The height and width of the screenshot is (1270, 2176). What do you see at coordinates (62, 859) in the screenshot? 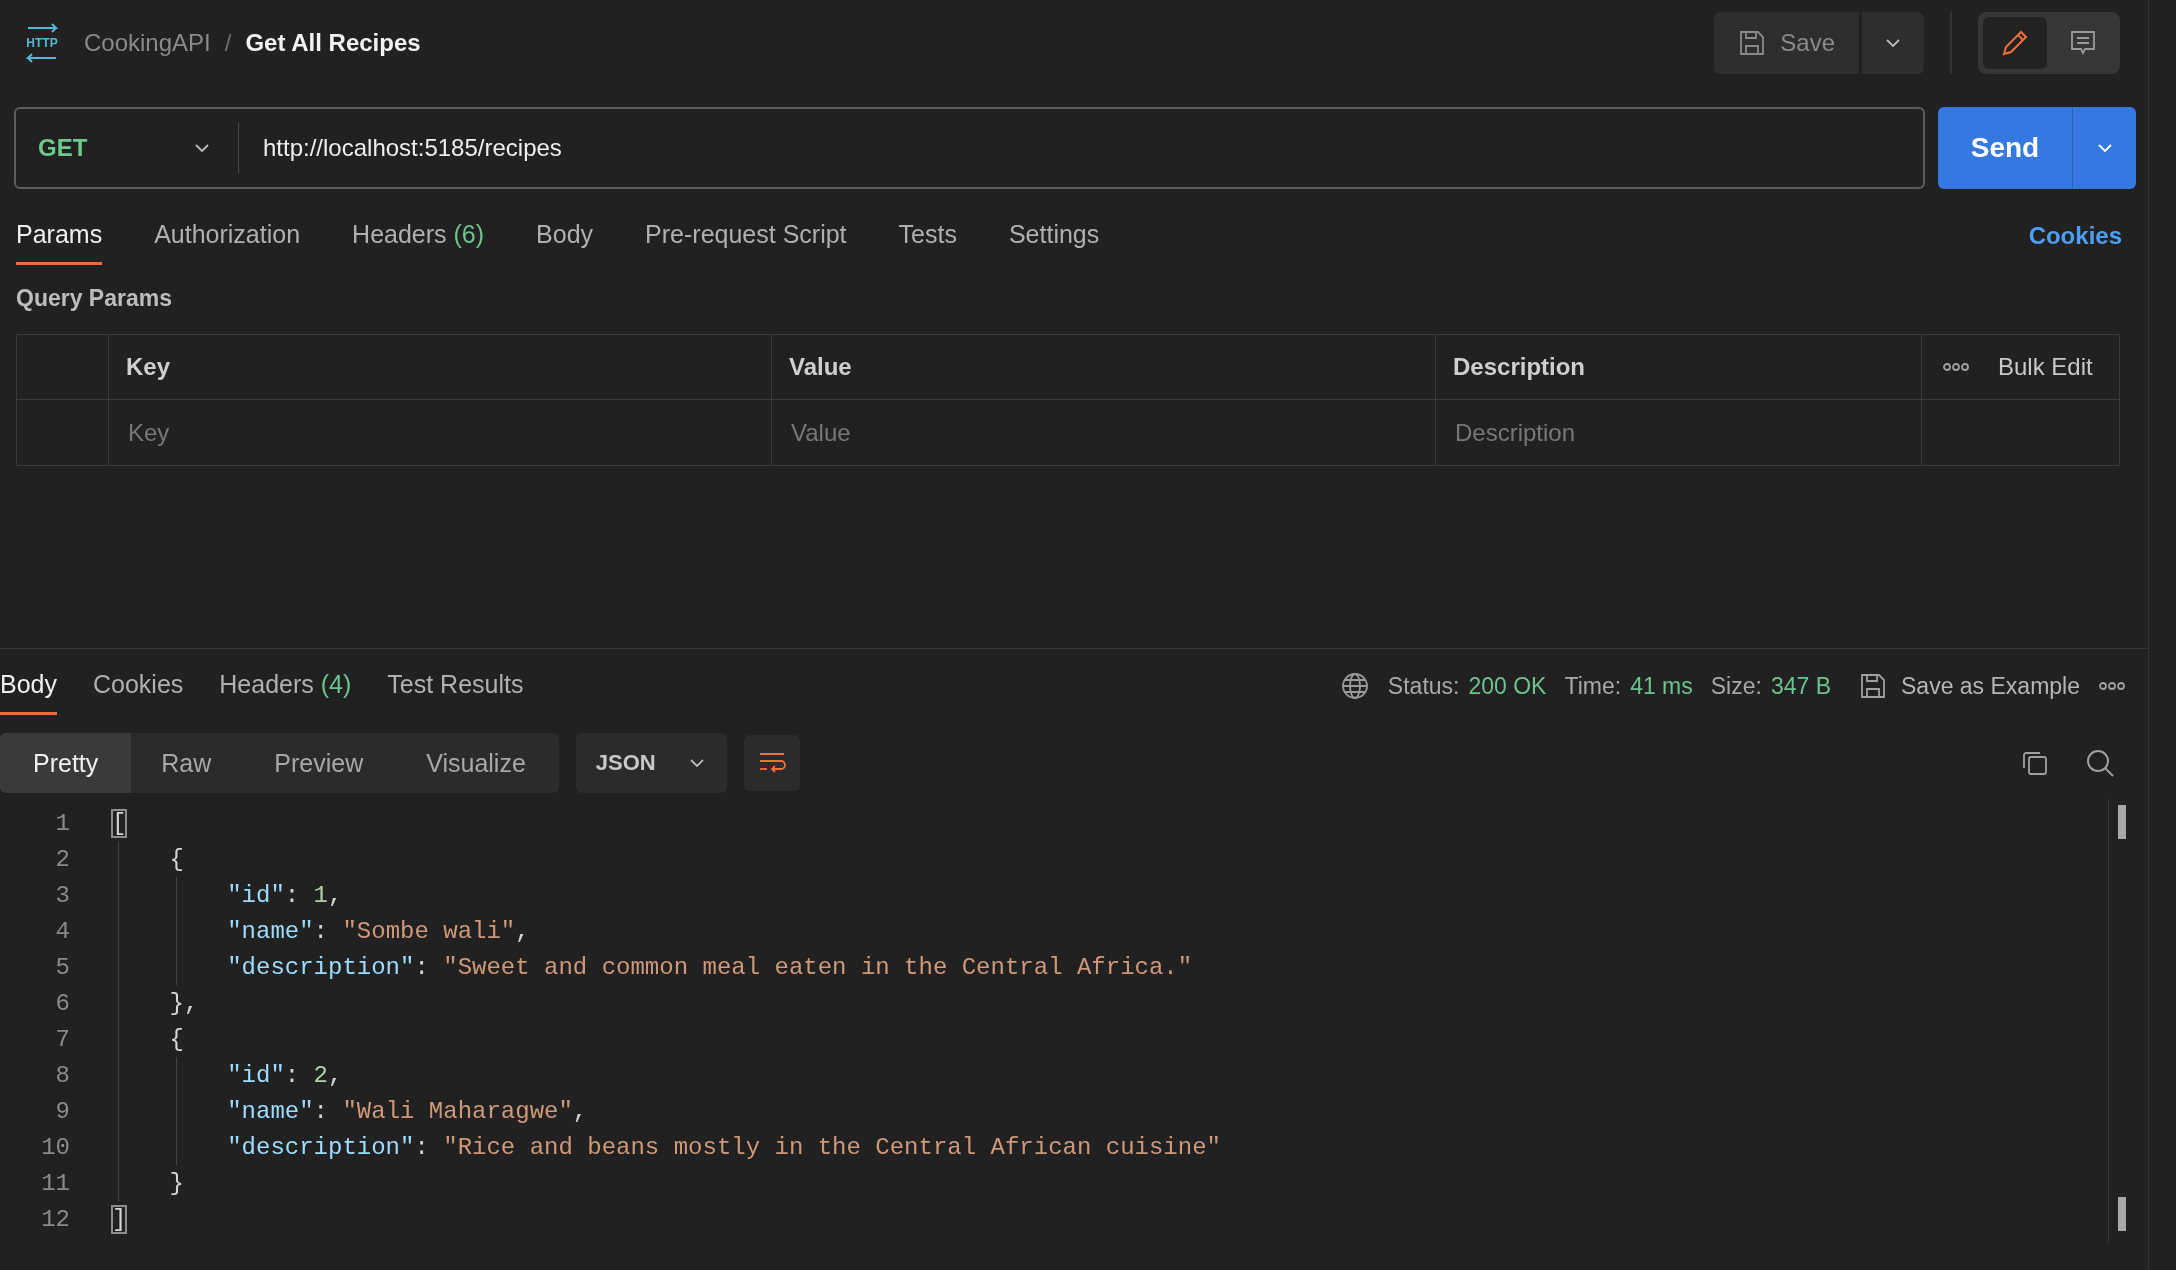
I see `line-number: 2` at bounding box center [62, 859].